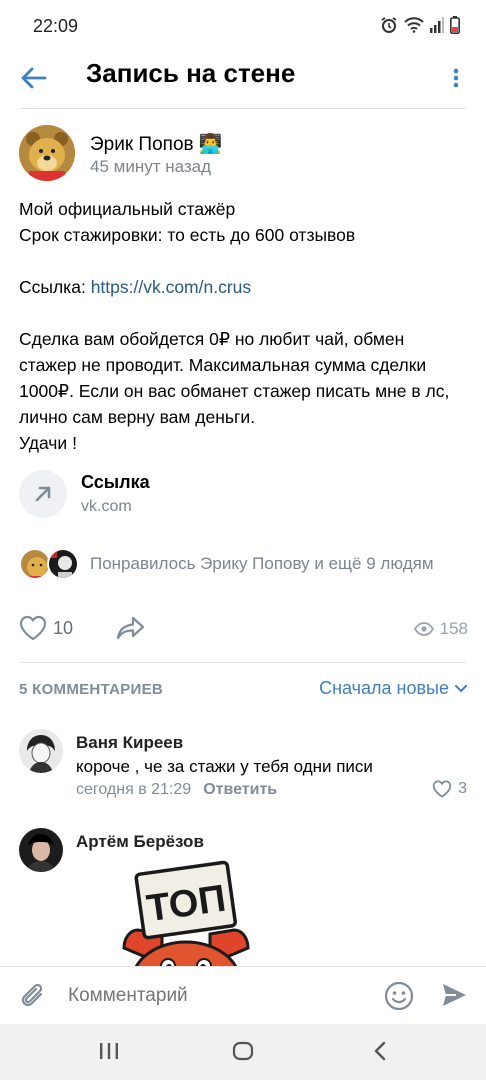 This screenshot has height=1080, width=486. What do you see at coordinates (106, 506) in the screenshot?
I see `link-domain: vk.com` at bounding box center [106, 506].